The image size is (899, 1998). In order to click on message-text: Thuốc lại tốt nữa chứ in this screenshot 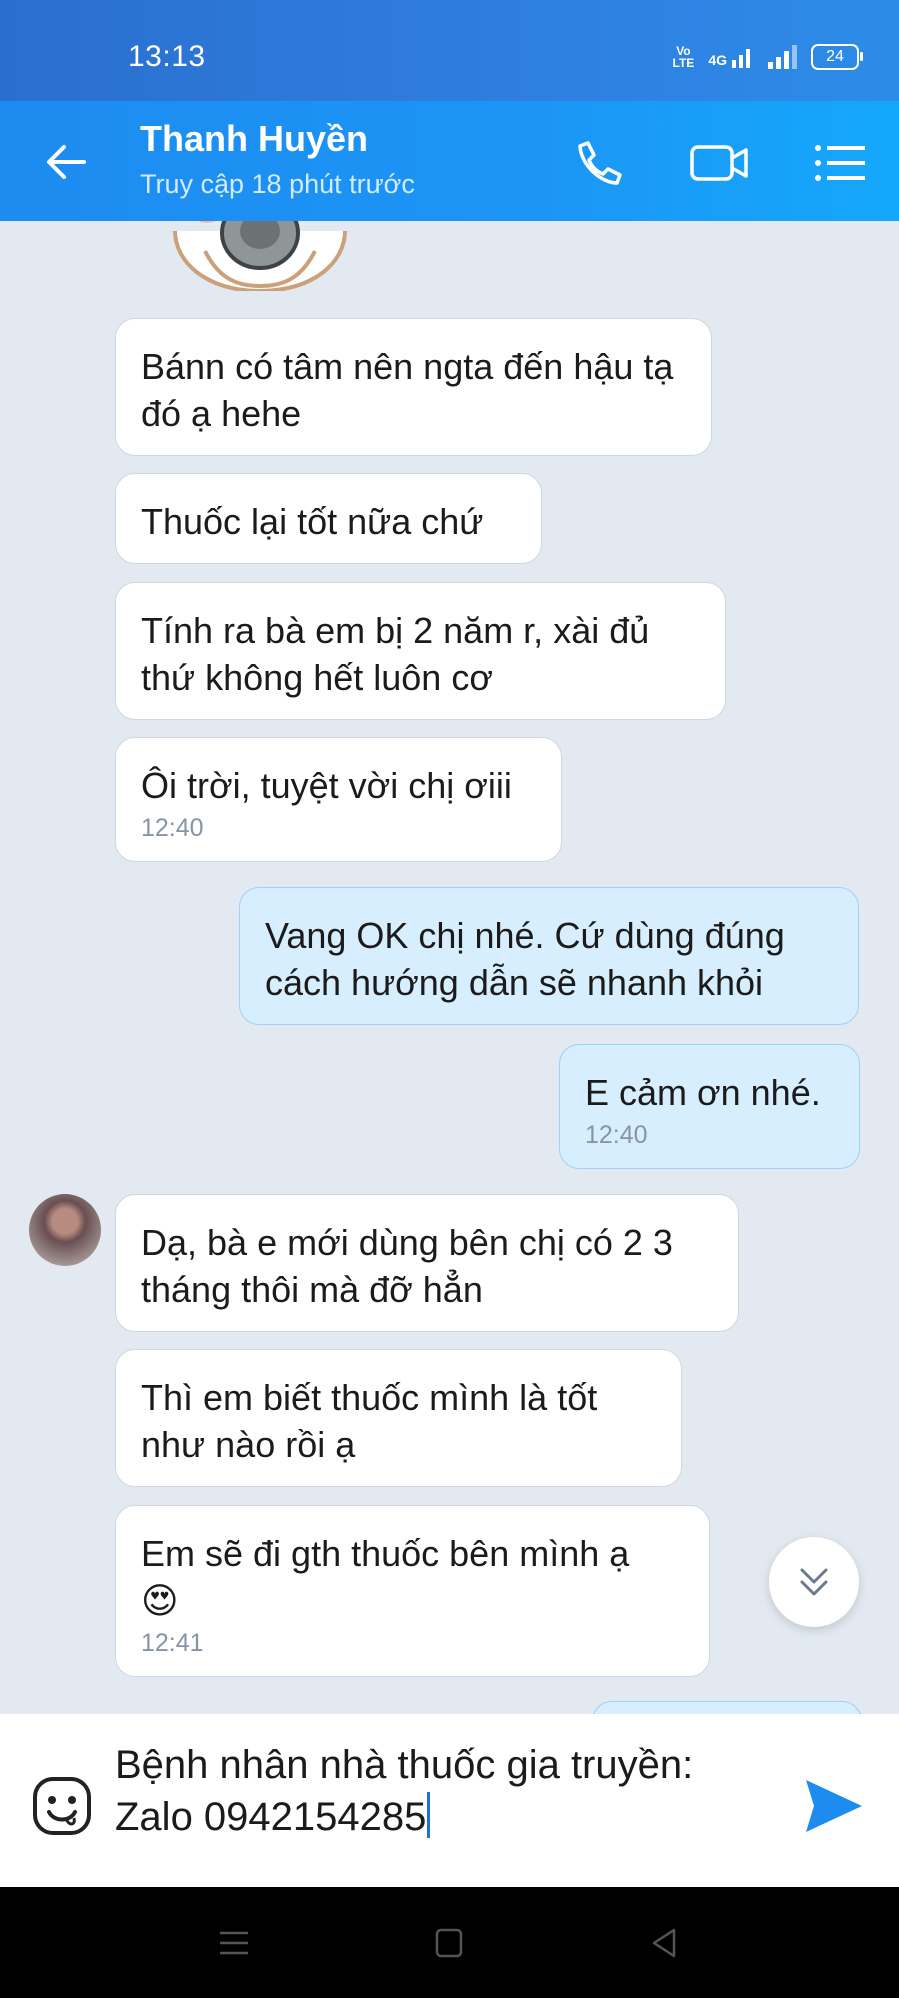, I will do `click(312, 521)`.